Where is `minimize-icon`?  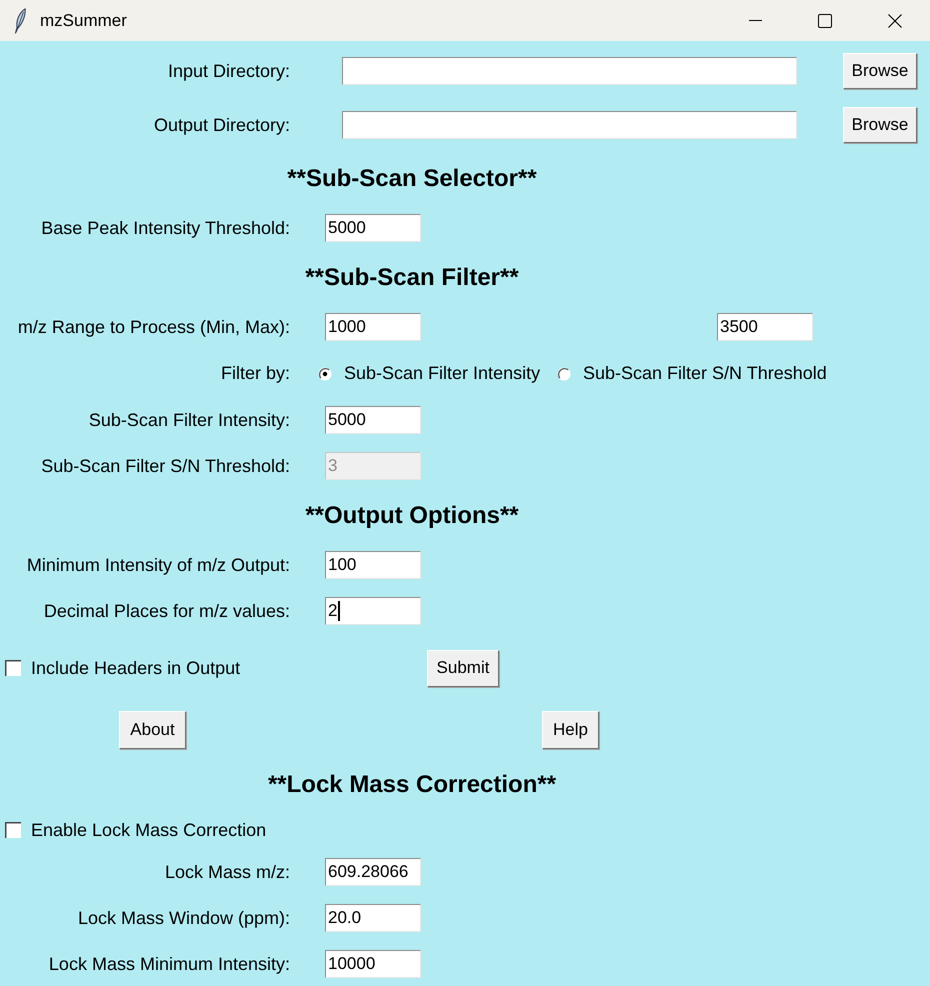
minimize-icon is located at coordinates (755, 20).